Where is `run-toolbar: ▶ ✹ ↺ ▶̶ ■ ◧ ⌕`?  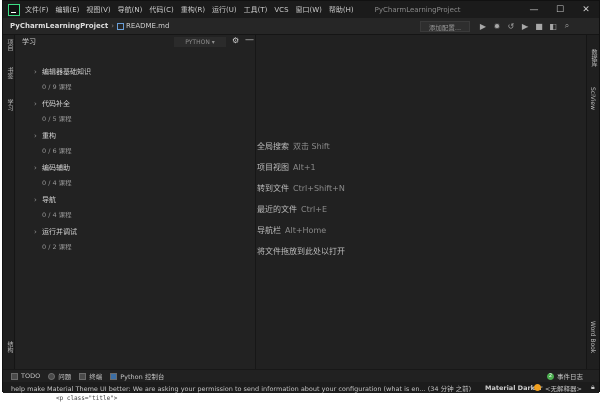
run-toolbar: ▶ ✹ ↺ ▶̶ ■ ◧ ⌕ is located at coordinates (526, 26).